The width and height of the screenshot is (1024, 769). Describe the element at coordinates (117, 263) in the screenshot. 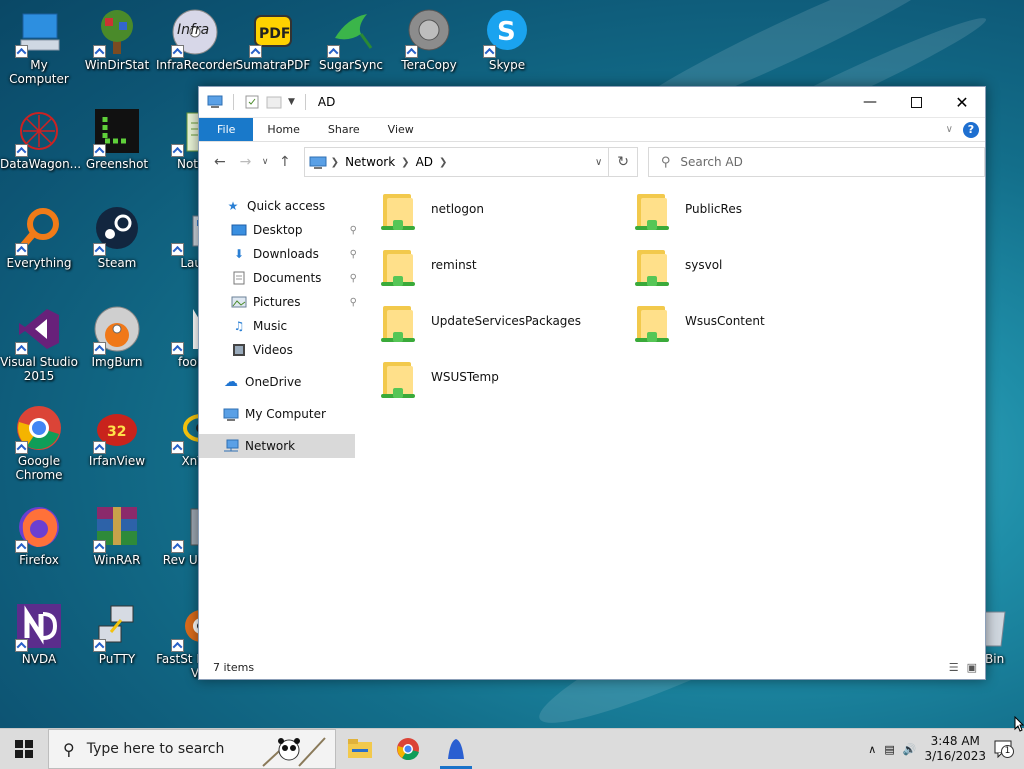

I see `desktop-icon-label: Steam` at that location.